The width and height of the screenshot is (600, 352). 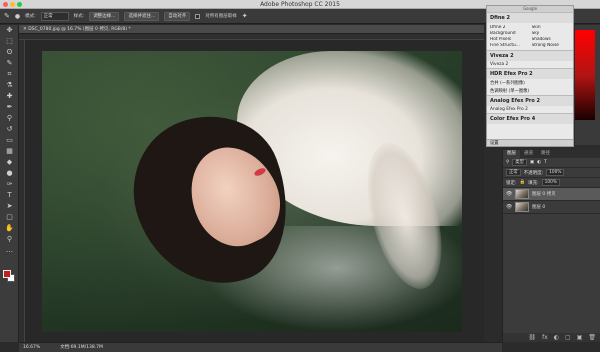 I want to click on document-size: 文档:69.1M/138.7M, so click(x=81, y=347).